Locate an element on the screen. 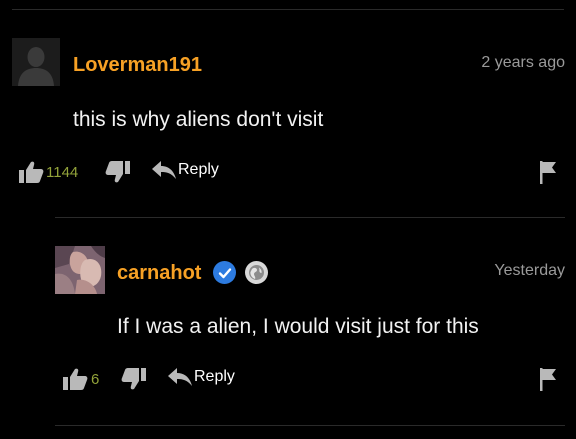 This screenshot has height=439, width=576. like-button: 1144 is located at coordinates (48, 172).